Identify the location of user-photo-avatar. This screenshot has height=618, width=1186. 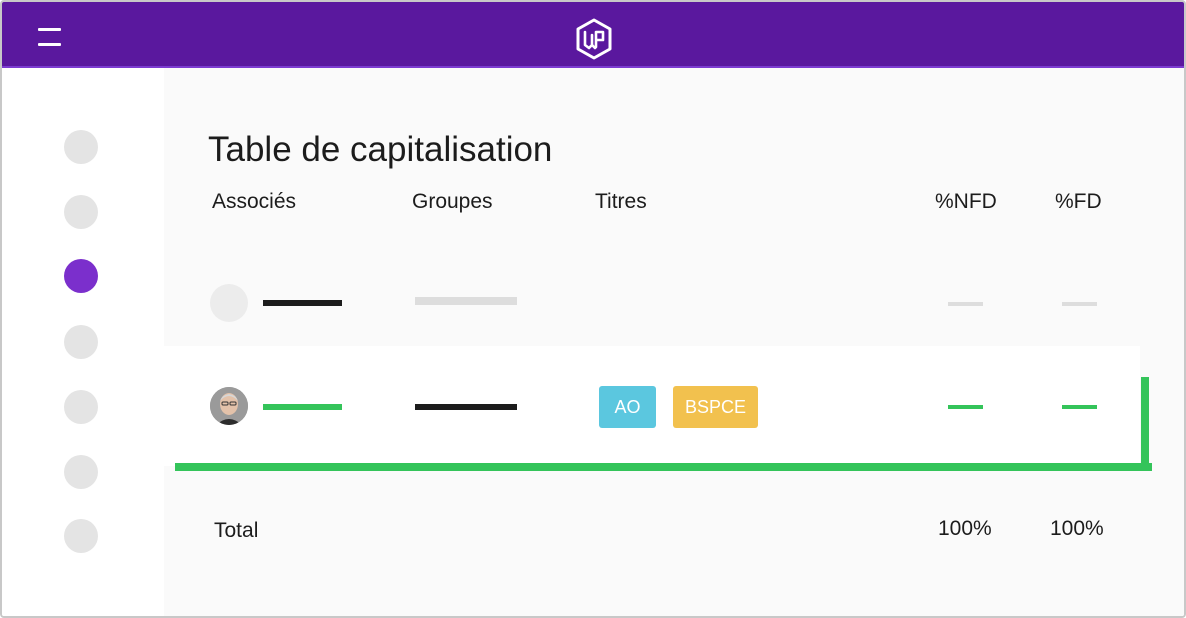
(229, 406).